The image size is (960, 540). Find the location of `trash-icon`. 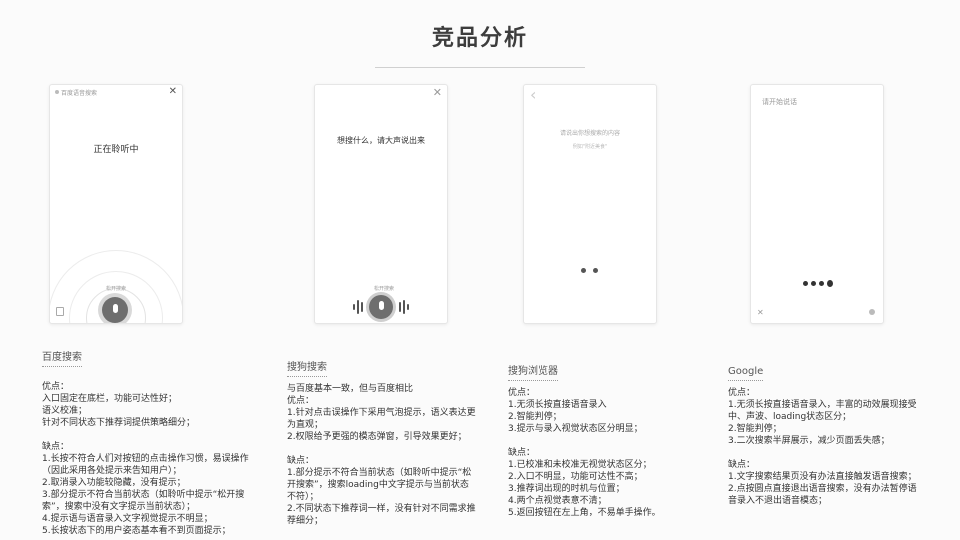

trash-icon is located at coordinates (60, 311).